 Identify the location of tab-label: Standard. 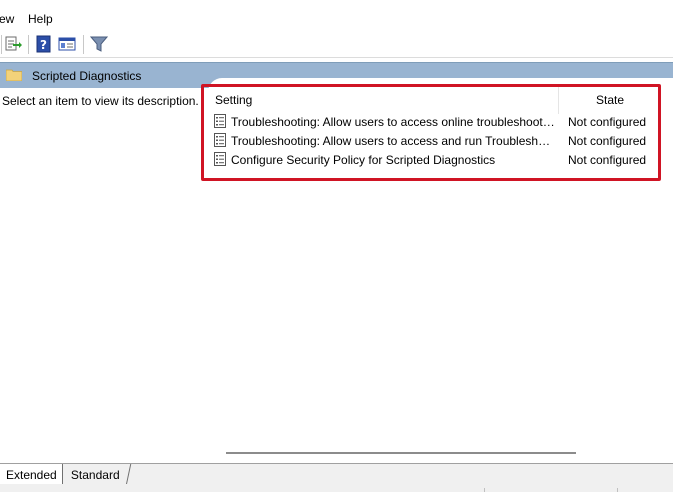
(95, 475).